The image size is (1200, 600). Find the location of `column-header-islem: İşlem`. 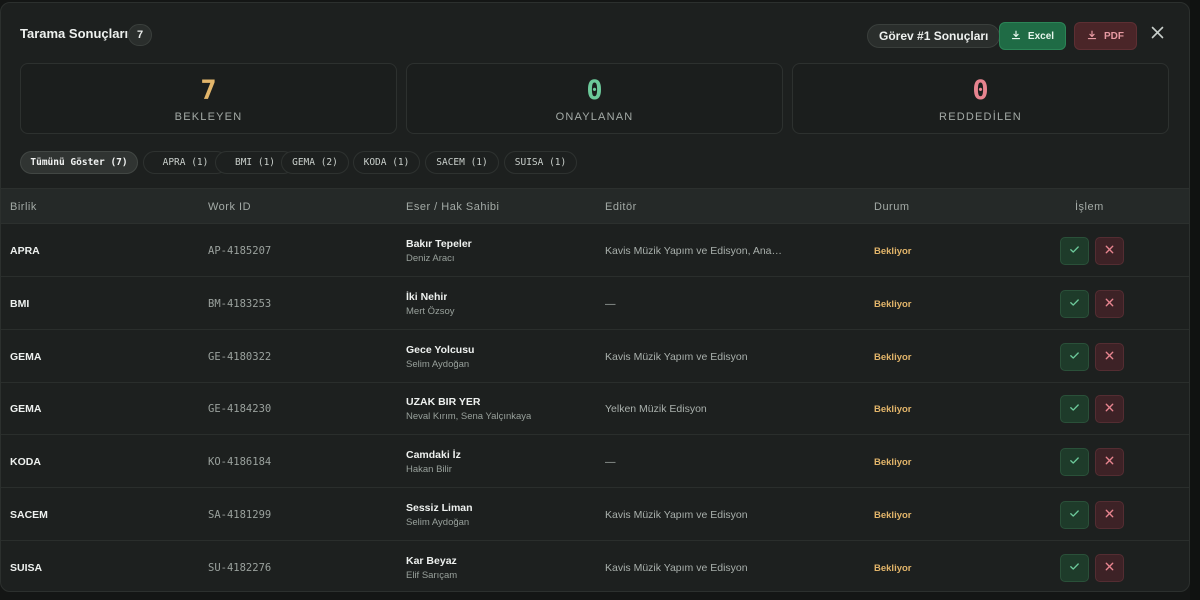

column-header-islem: İşlem is located at coordinates (1089, 207).